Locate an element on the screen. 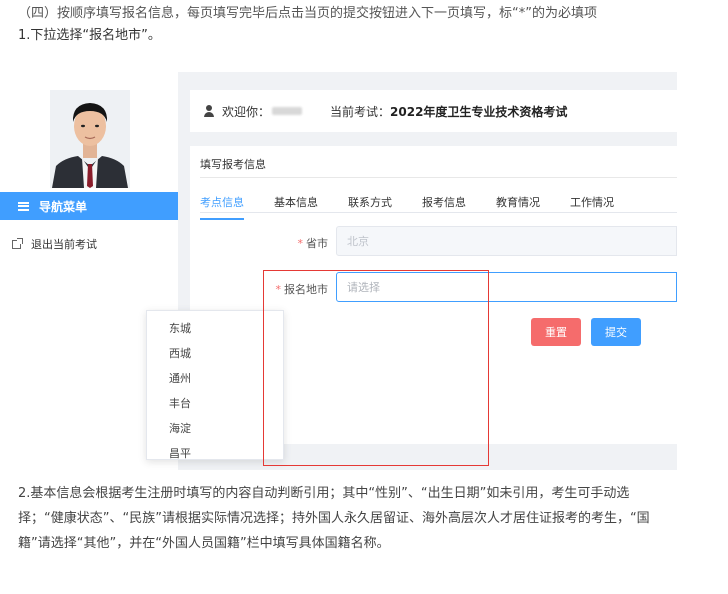  reset-button: 重置 is located at coordinates (556, 332).